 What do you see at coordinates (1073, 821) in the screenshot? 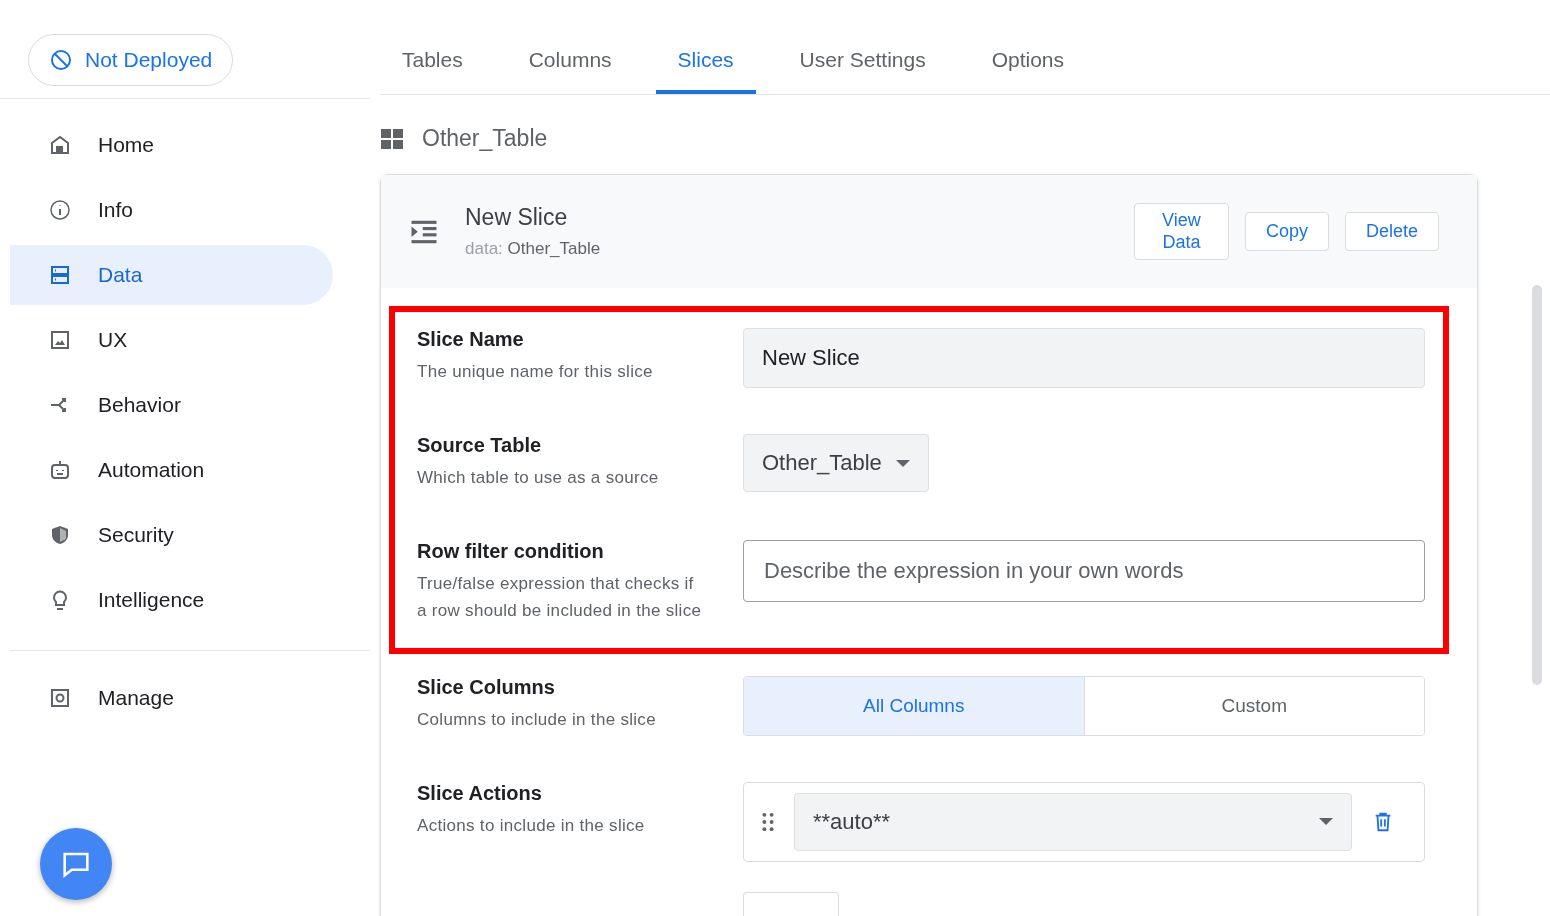
I see `dropdown: **auto**` at bounding box center [1073, 821].